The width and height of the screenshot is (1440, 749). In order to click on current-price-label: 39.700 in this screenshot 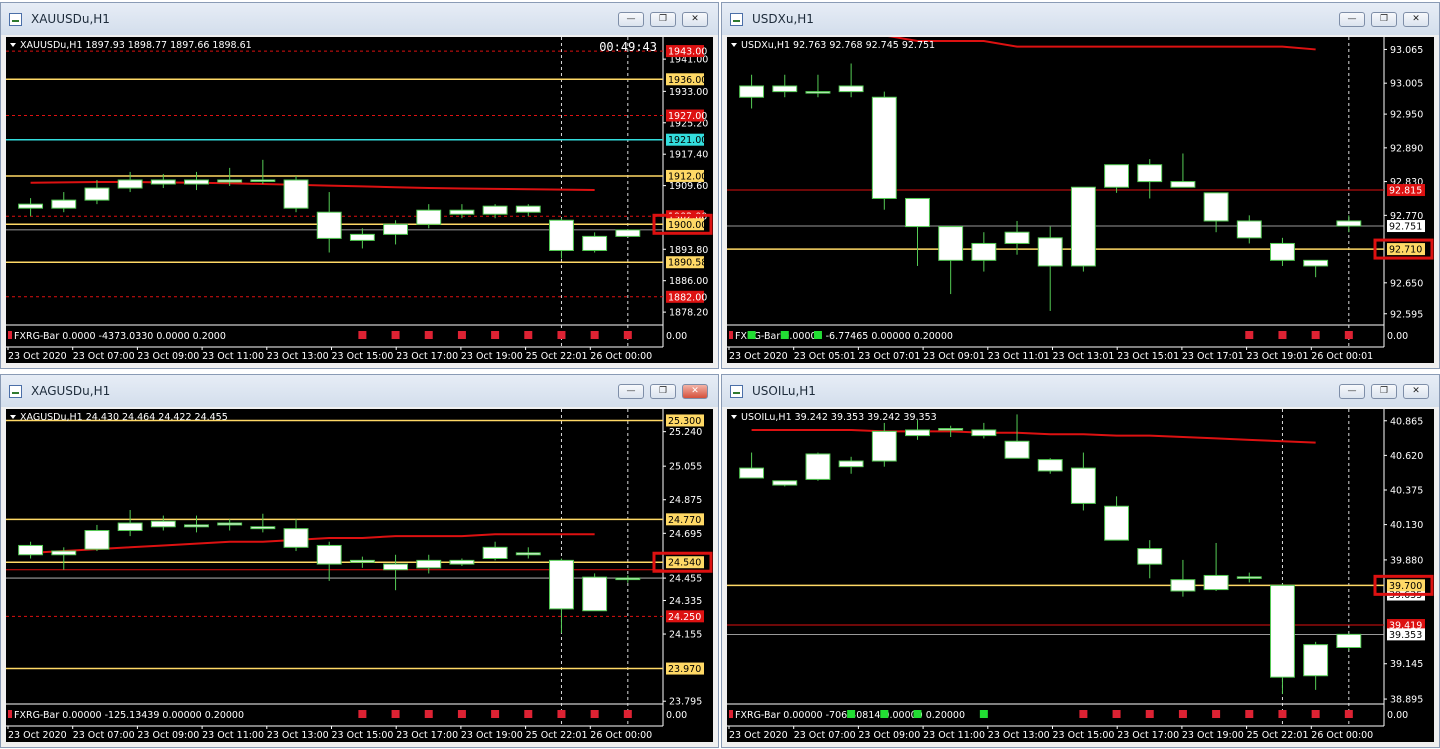, I will do `click(1405, 586)`.